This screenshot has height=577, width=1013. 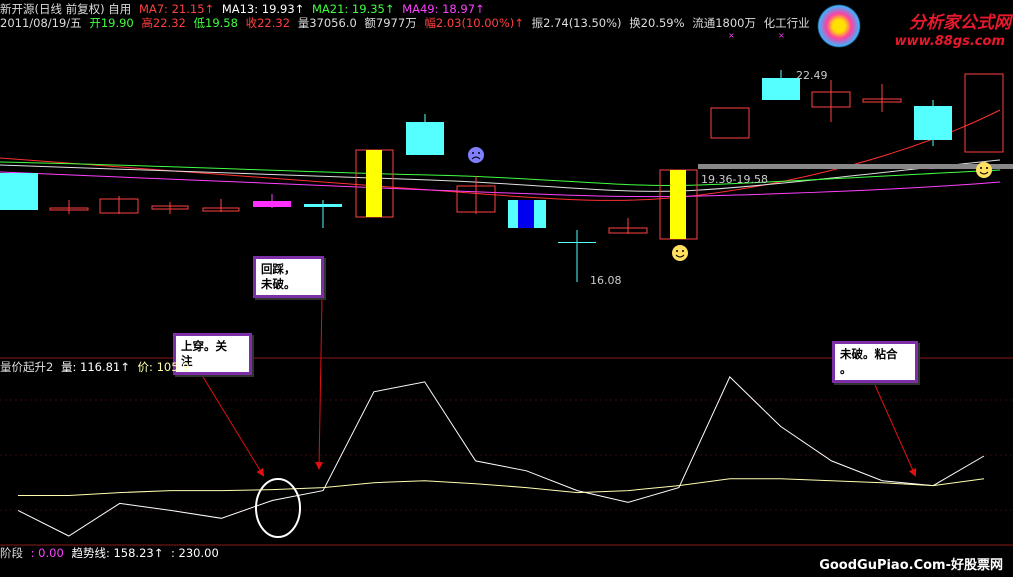 I want to click on trend-label: 趋势线: 158.23↑, so click(x=117, y=553).